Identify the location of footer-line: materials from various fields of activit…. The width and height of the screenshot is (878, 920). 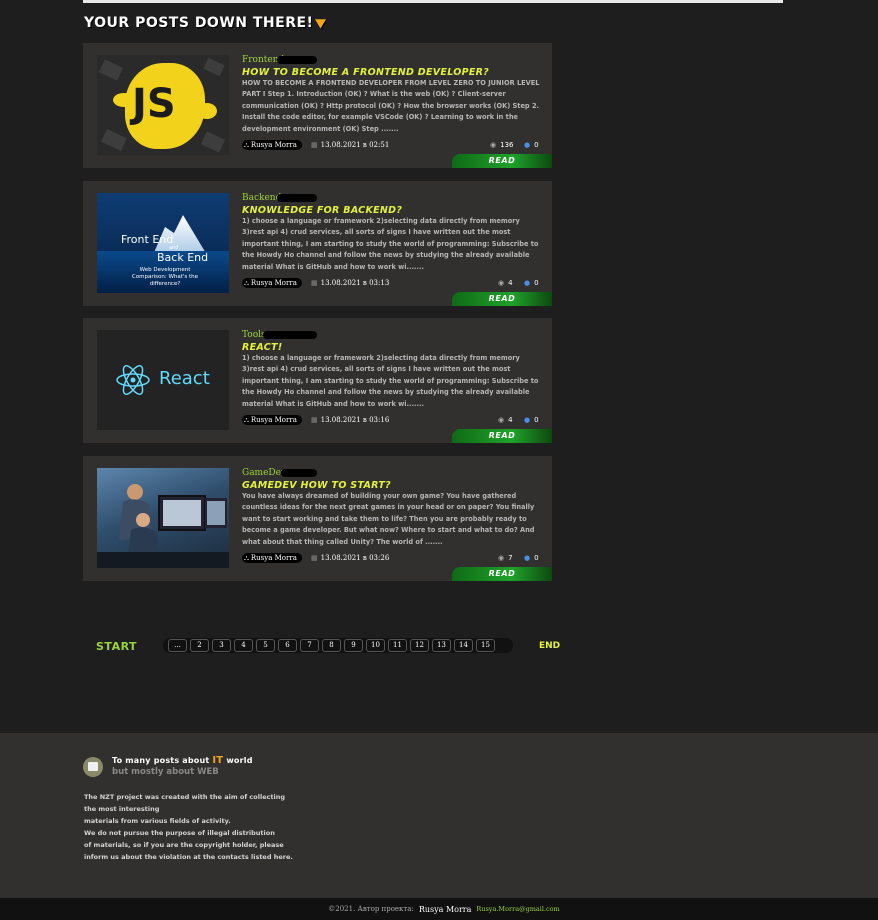
(157, 821).